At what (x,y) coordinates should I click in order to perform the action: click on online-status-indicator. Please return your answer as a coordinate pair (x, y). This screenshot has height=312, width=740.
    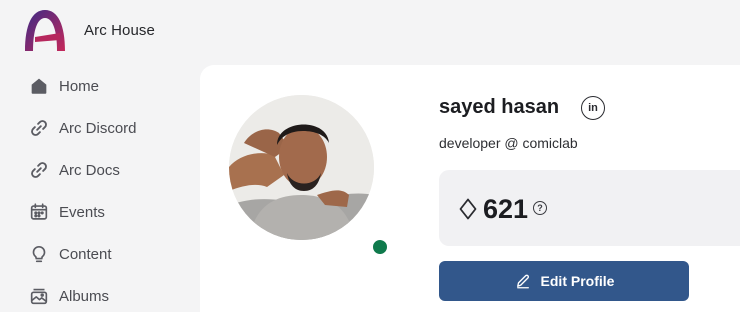
    Looking at the image, I should click on (380, 247).